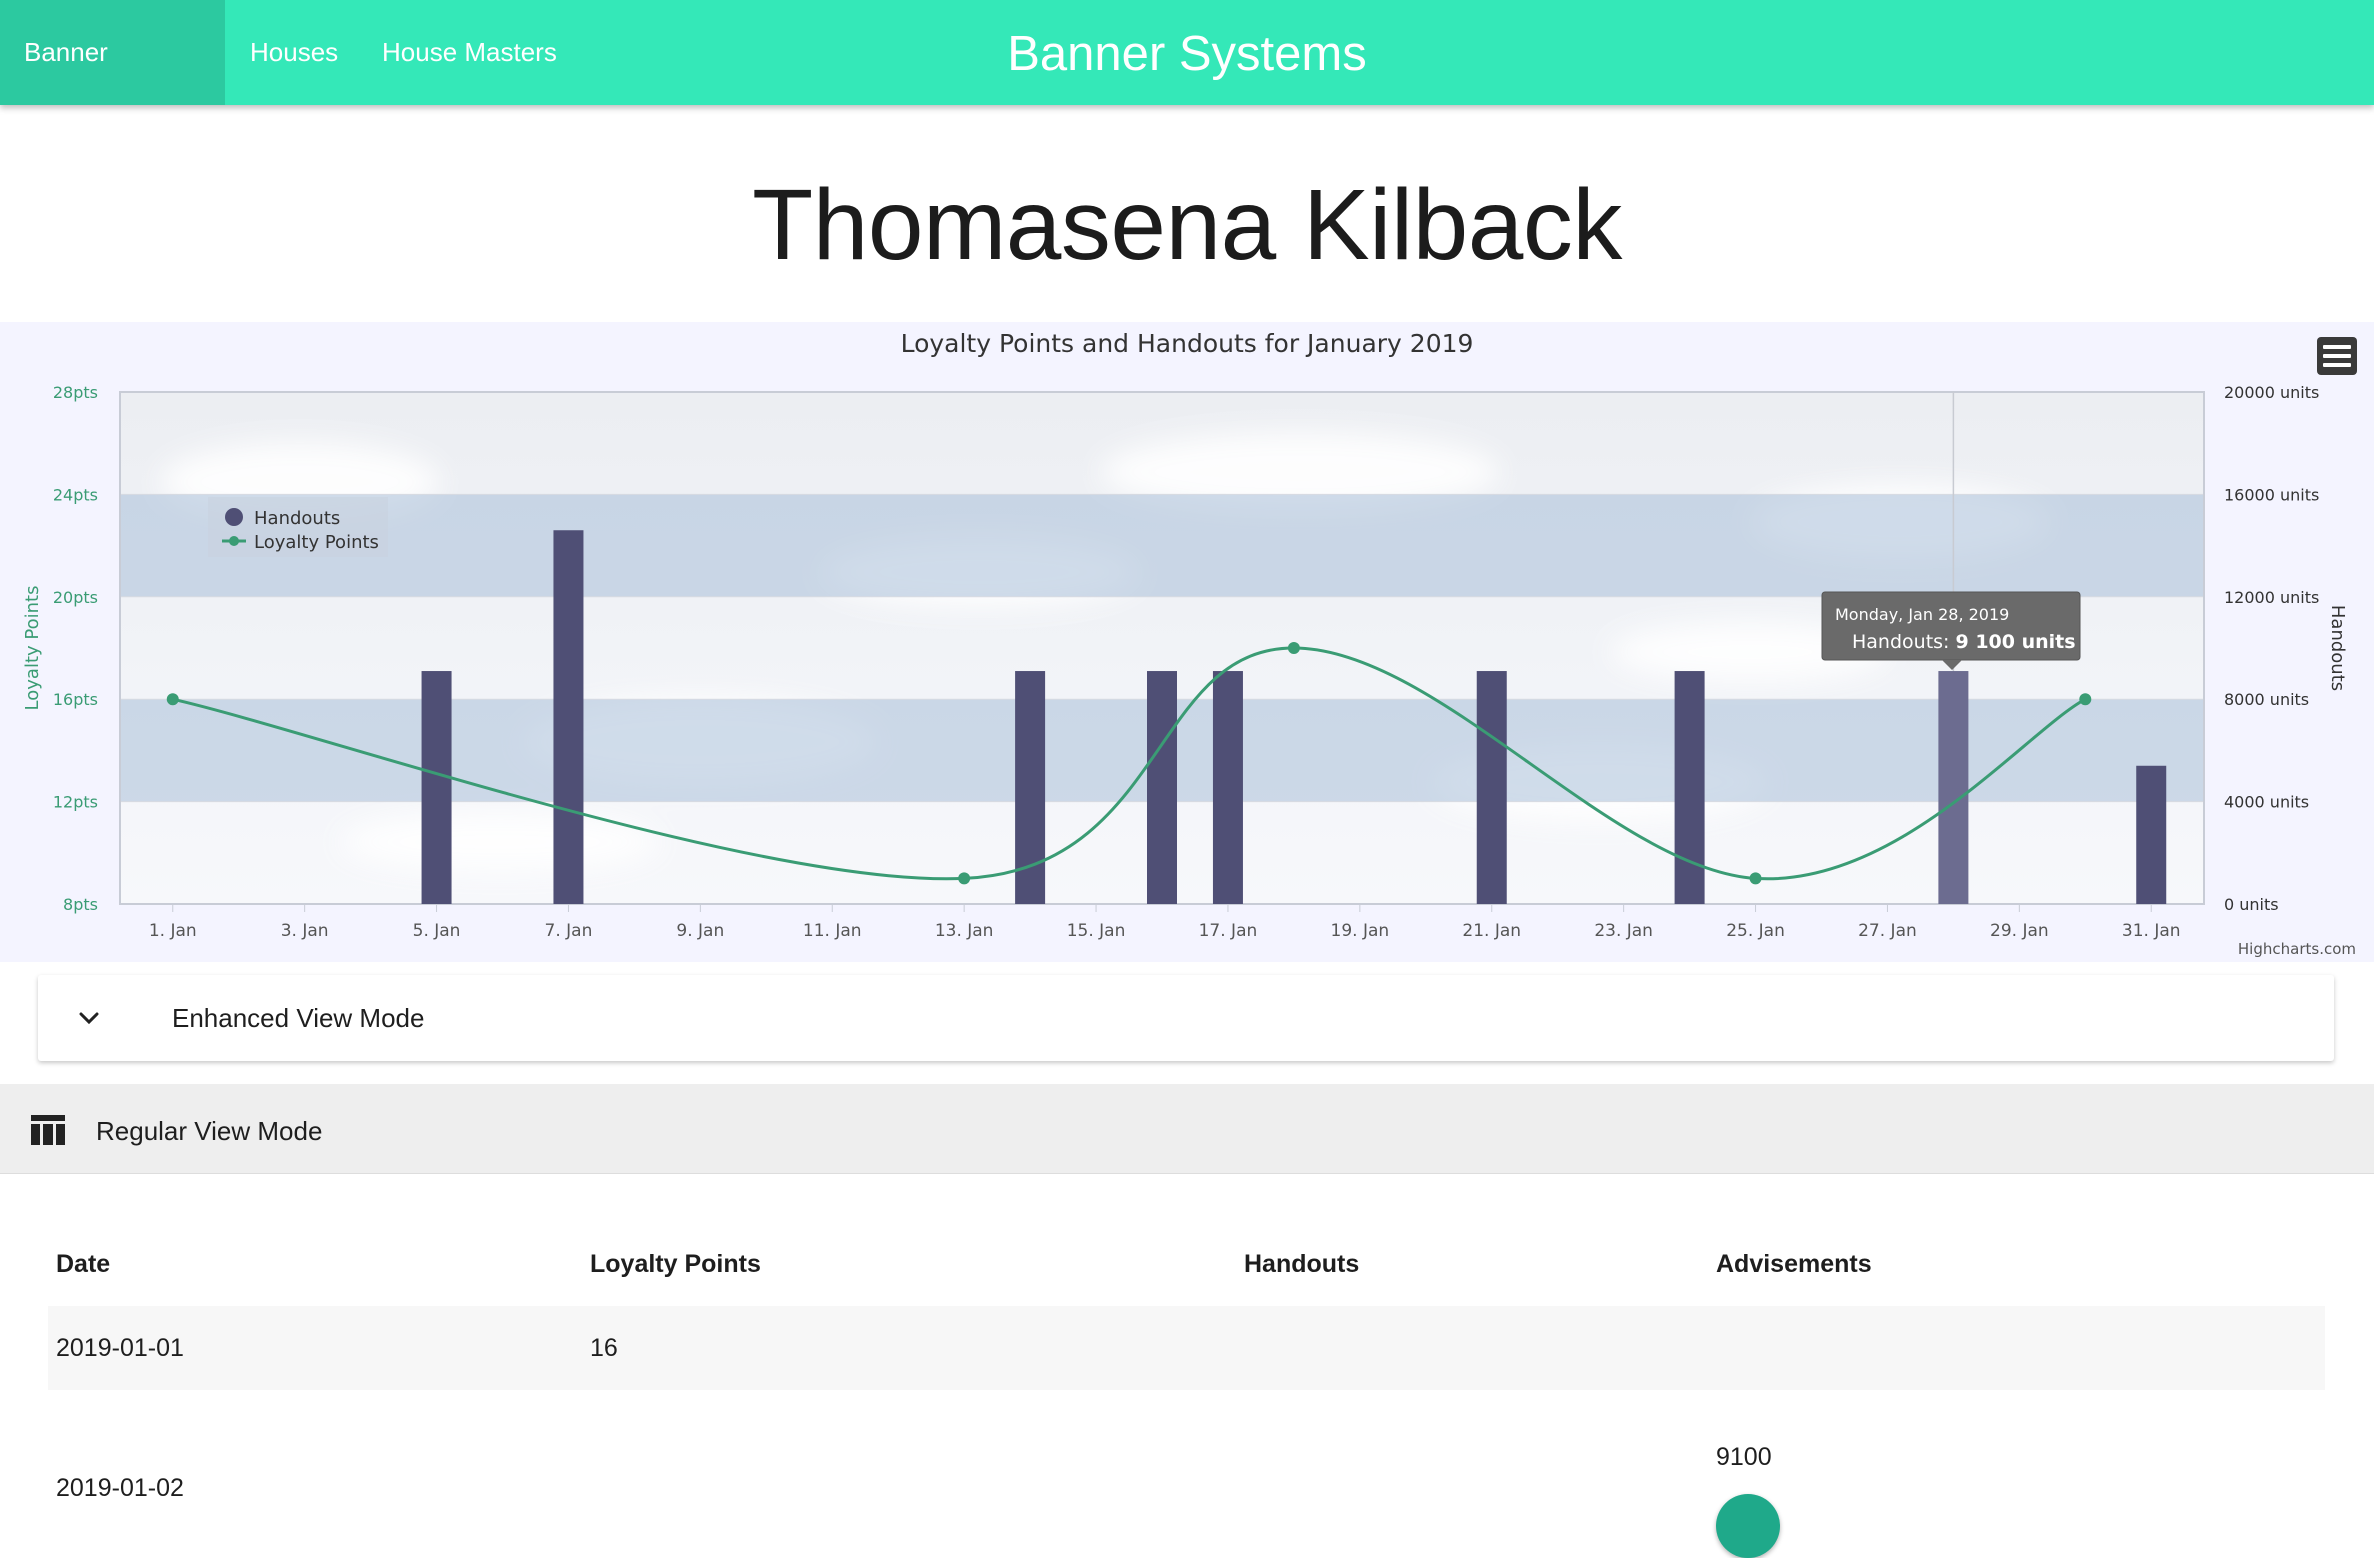 The image size is (2374, 1558). I want to click on y-left-tick-label: 24pts, so click(75, 494).